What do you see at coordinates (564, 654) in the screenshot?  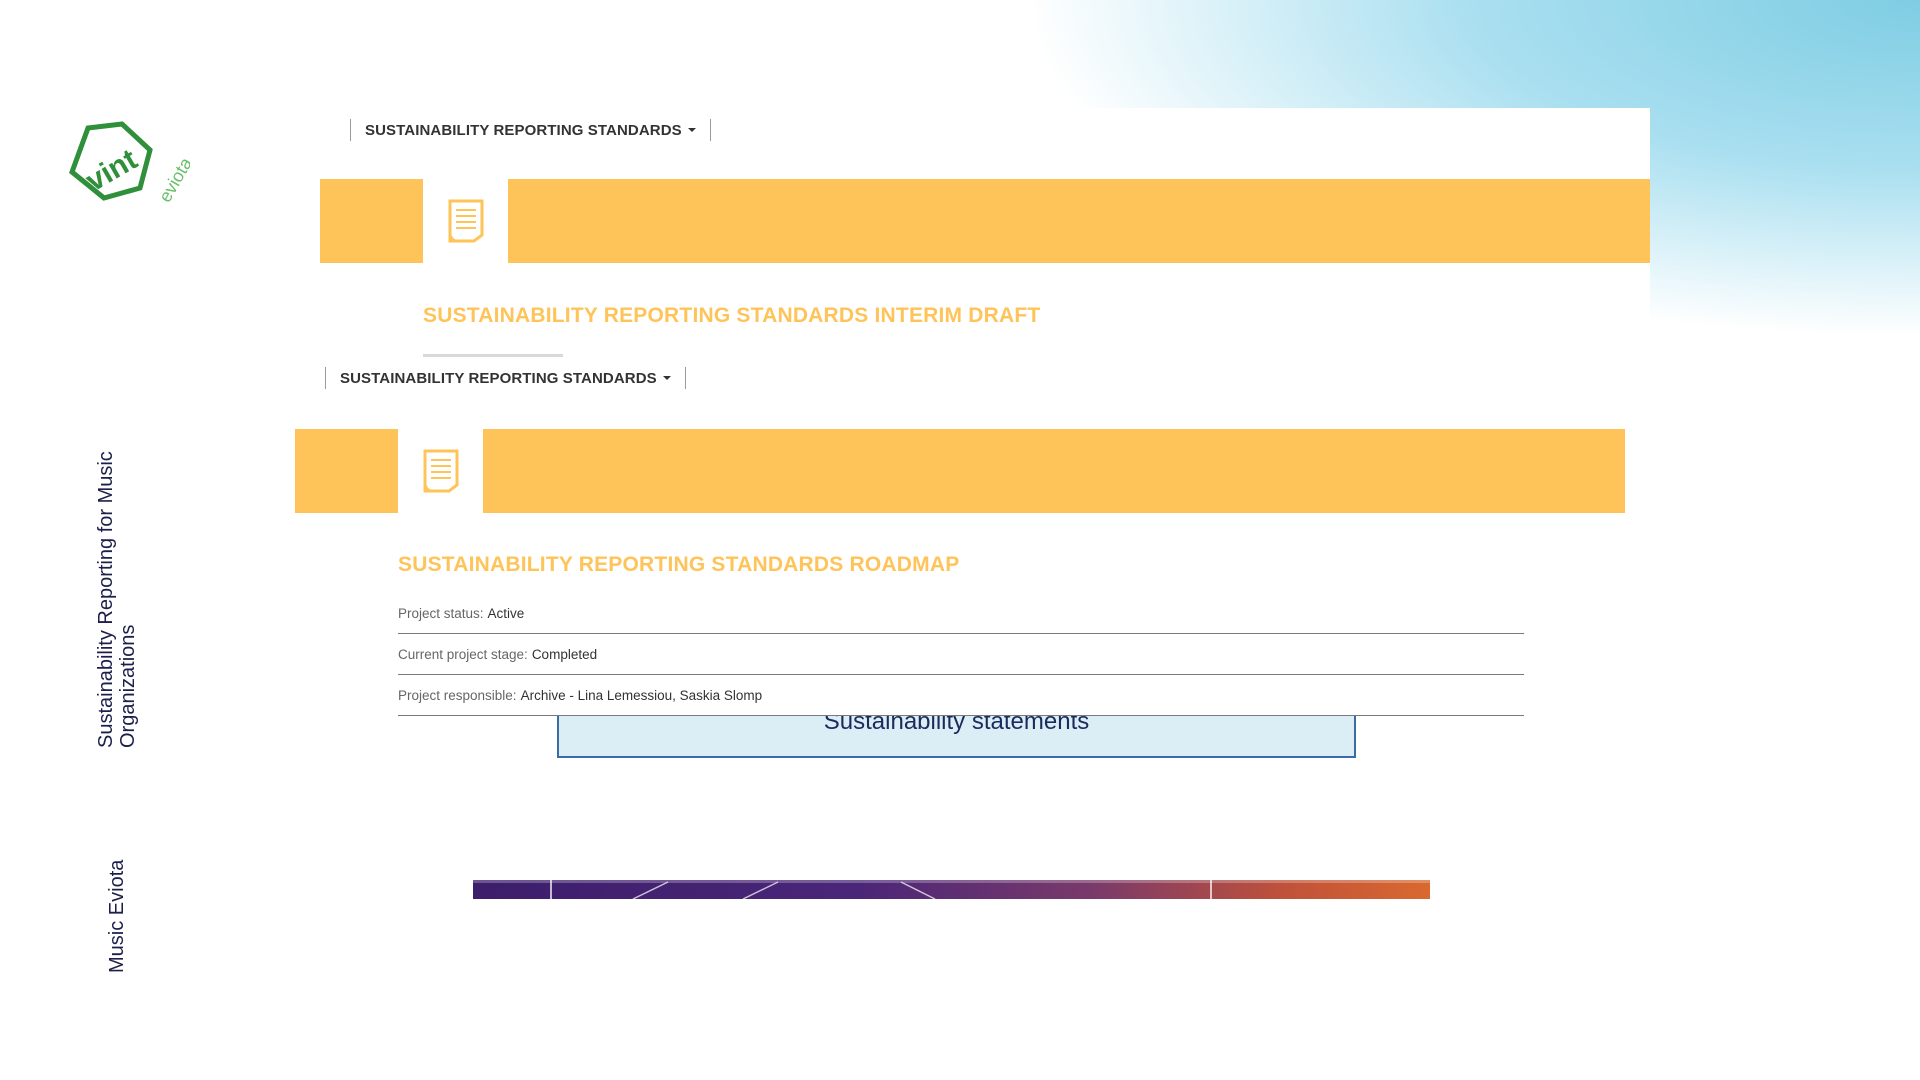 I see `meta-value: Completed` at bounding box center [564, 654].